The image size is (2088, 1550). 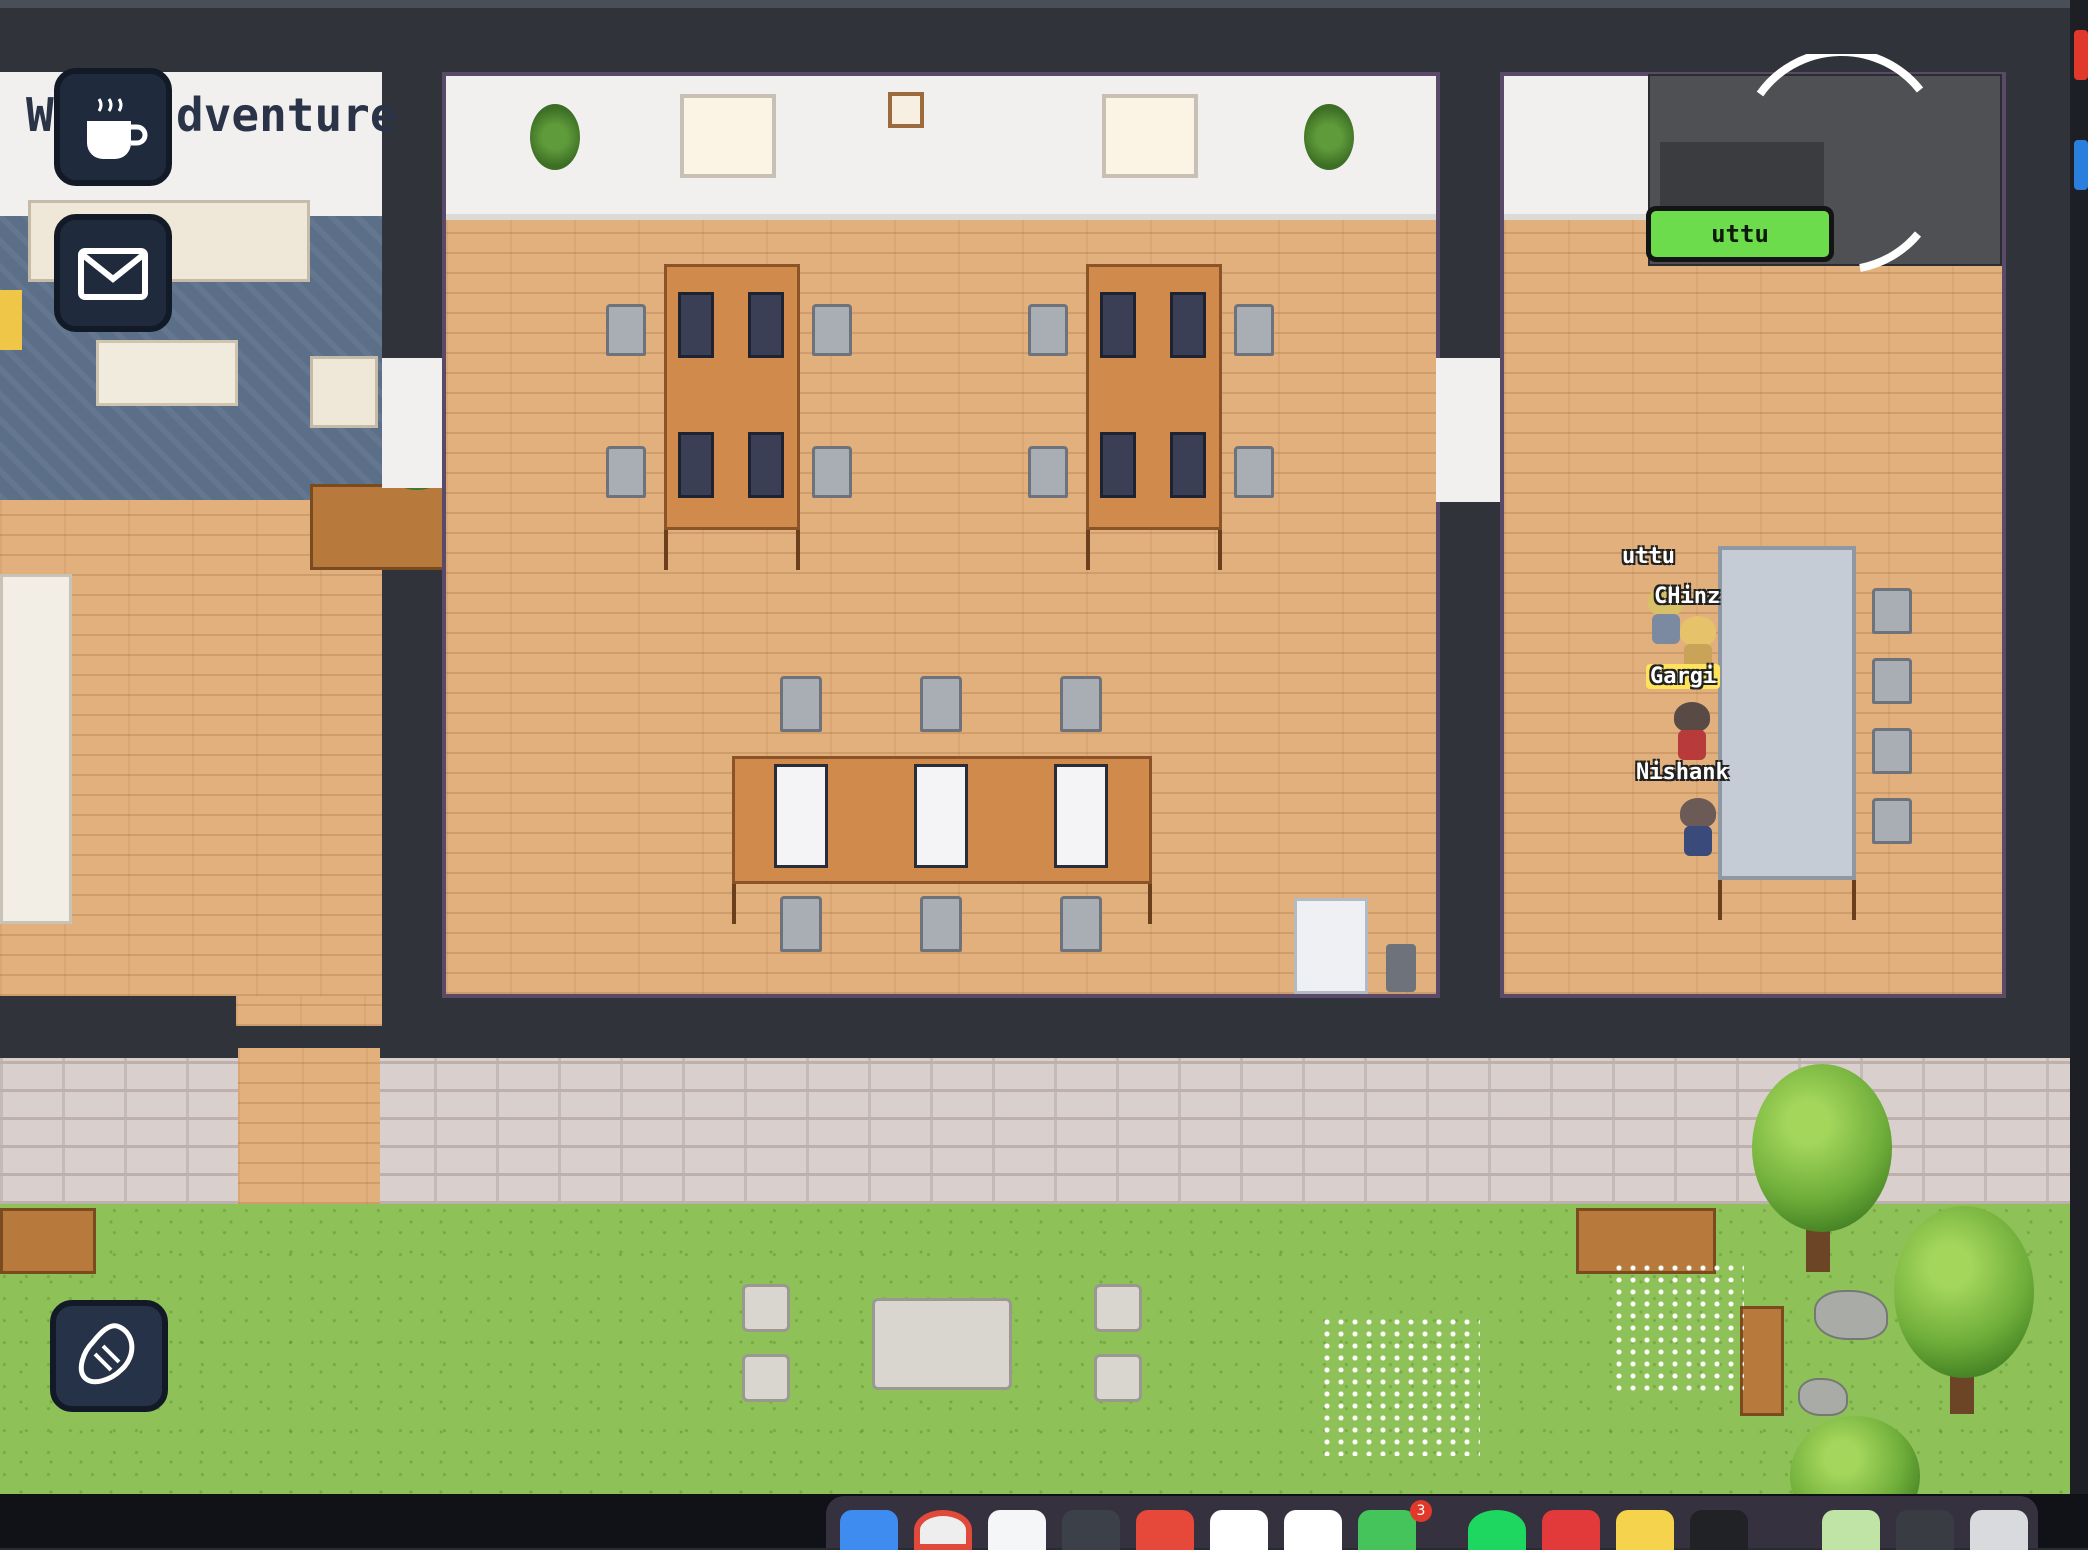 What do you see at coordinates (1044, 4) in the screenshot?
I see `window-top-edge` at bounding box center [1044, 4].